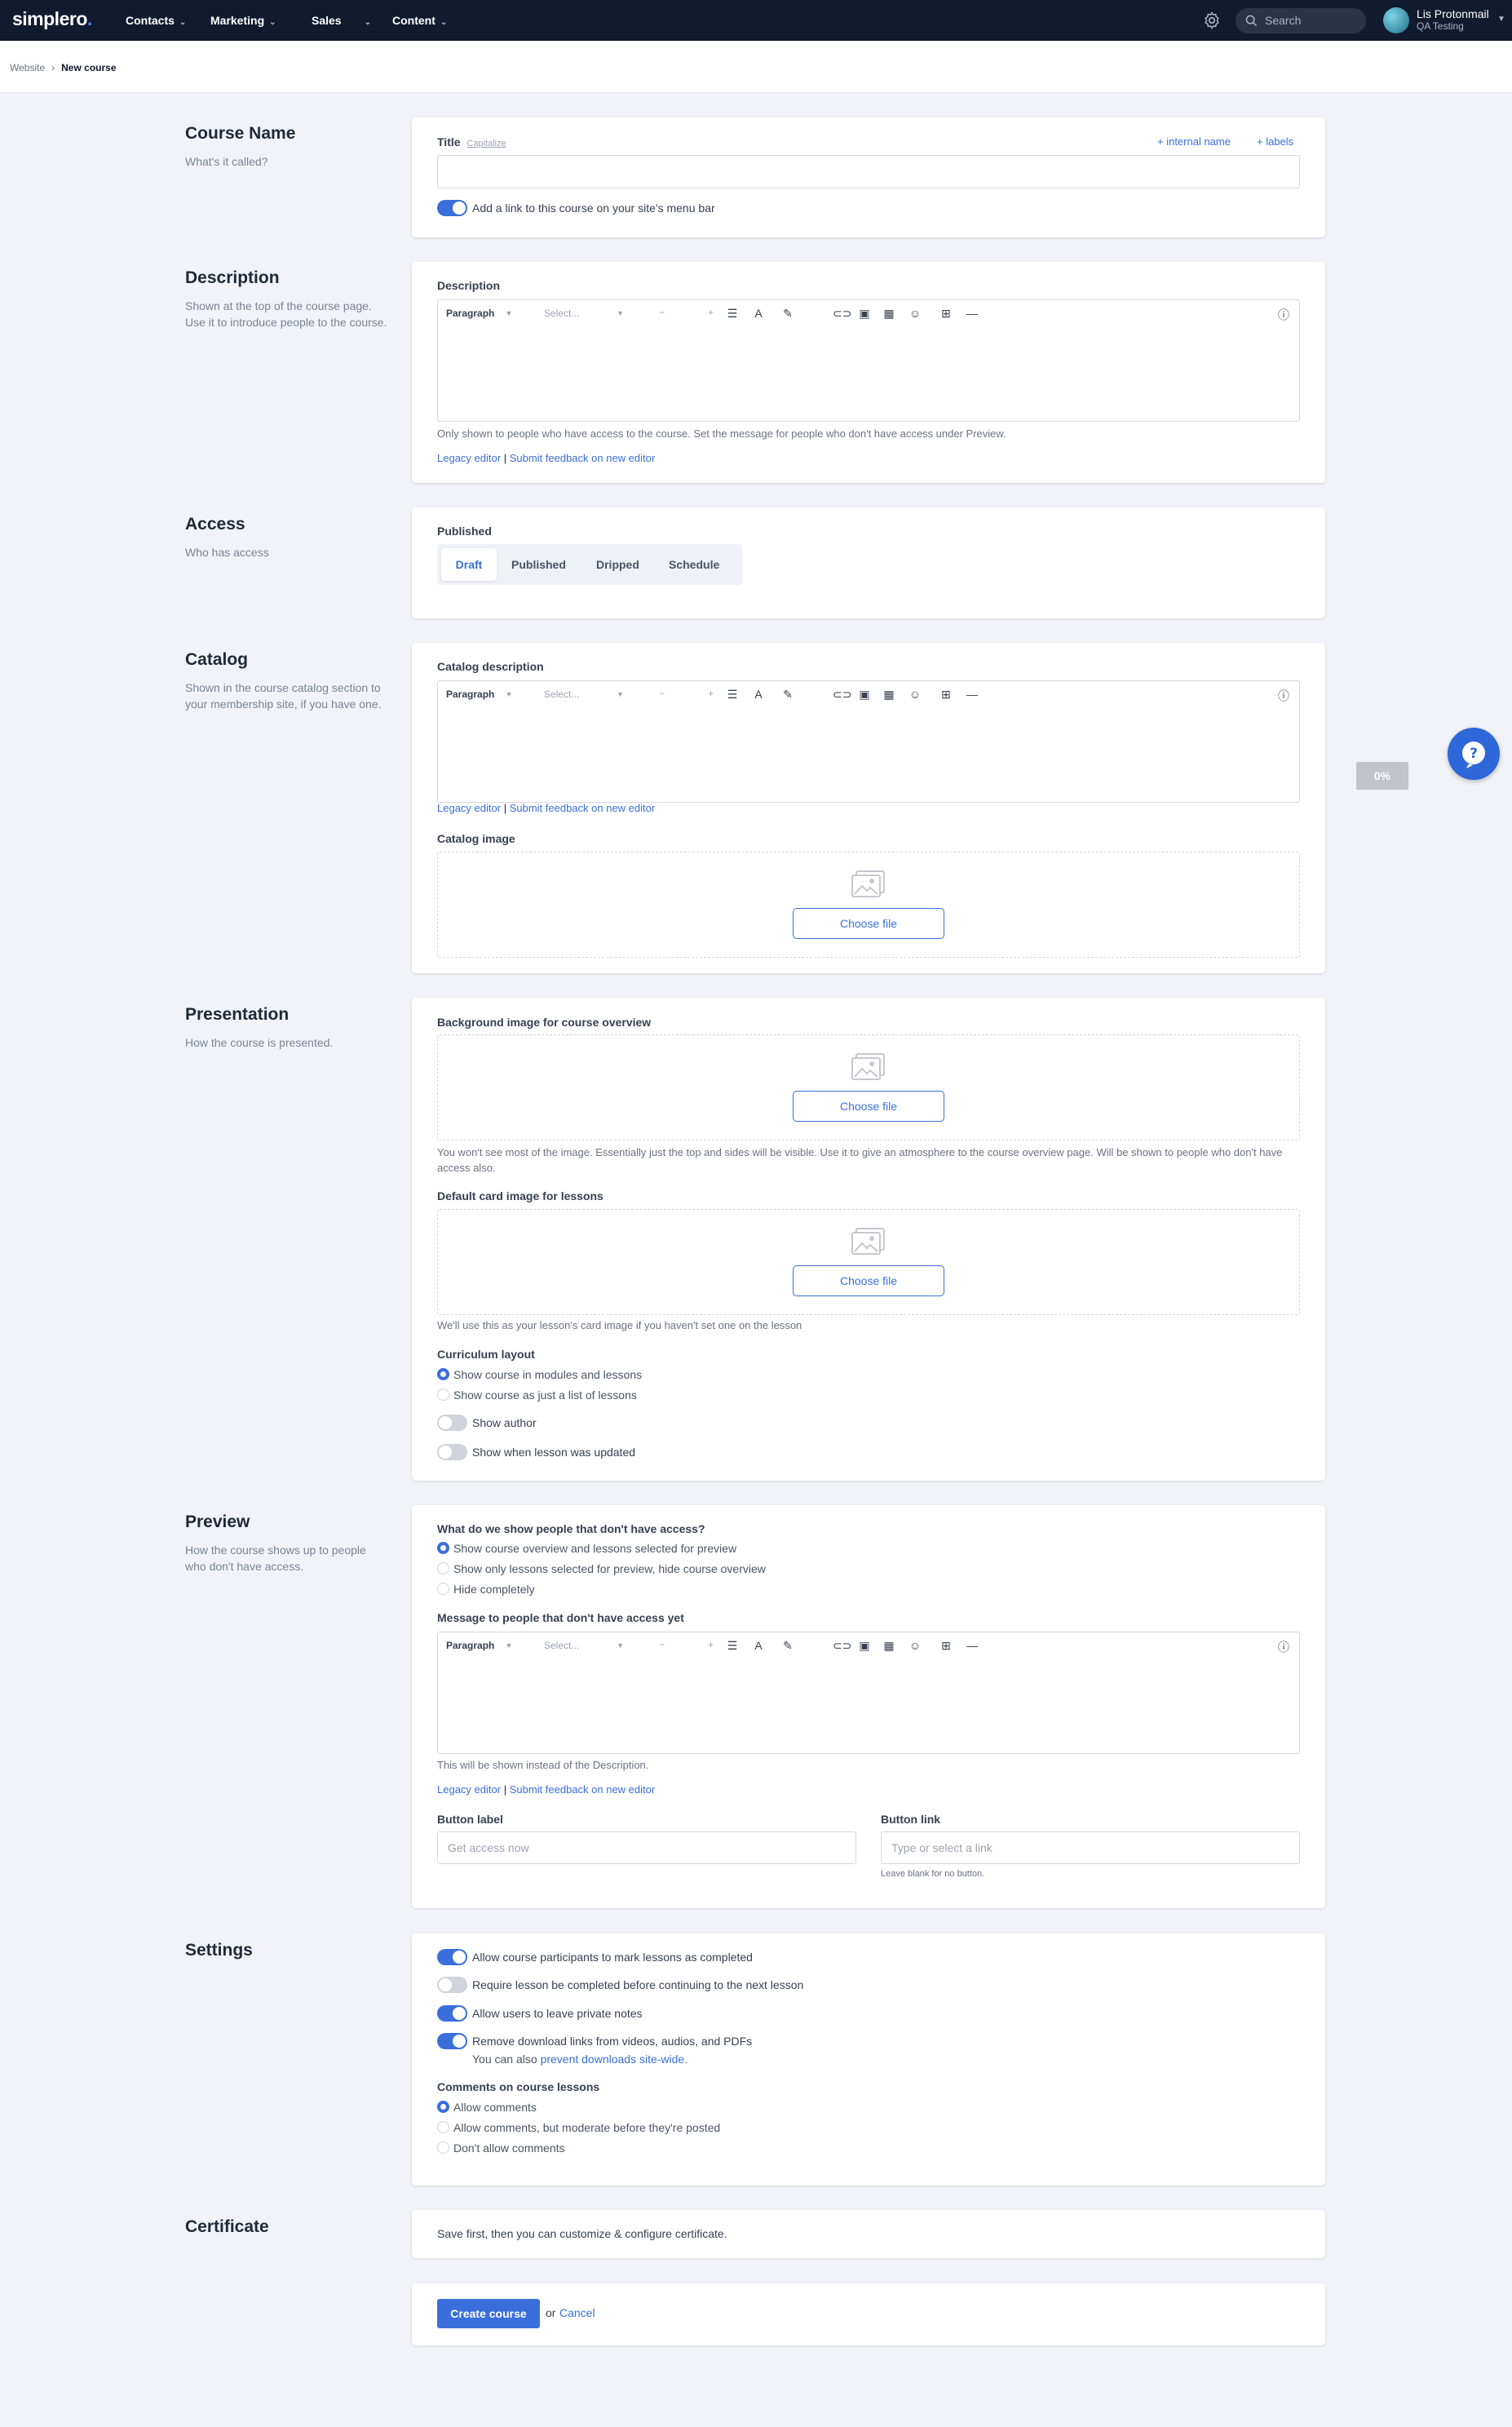 Image resolution: width=1512 pixels, height=2427 pixels. Describe the element at coordinates (1212, 20) in the screenshot. I see `gear-icon` at that location.